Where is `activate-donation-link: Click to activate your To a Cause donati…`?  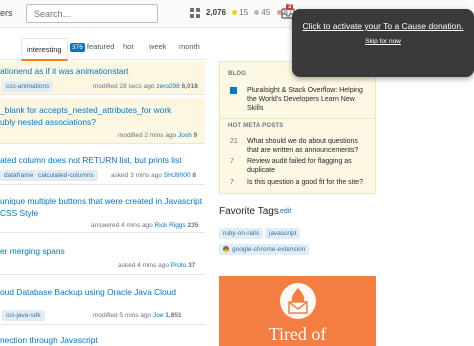 activate-donation-link: Click to activate your To a Cause donati… is located at coordinates (383, 26).